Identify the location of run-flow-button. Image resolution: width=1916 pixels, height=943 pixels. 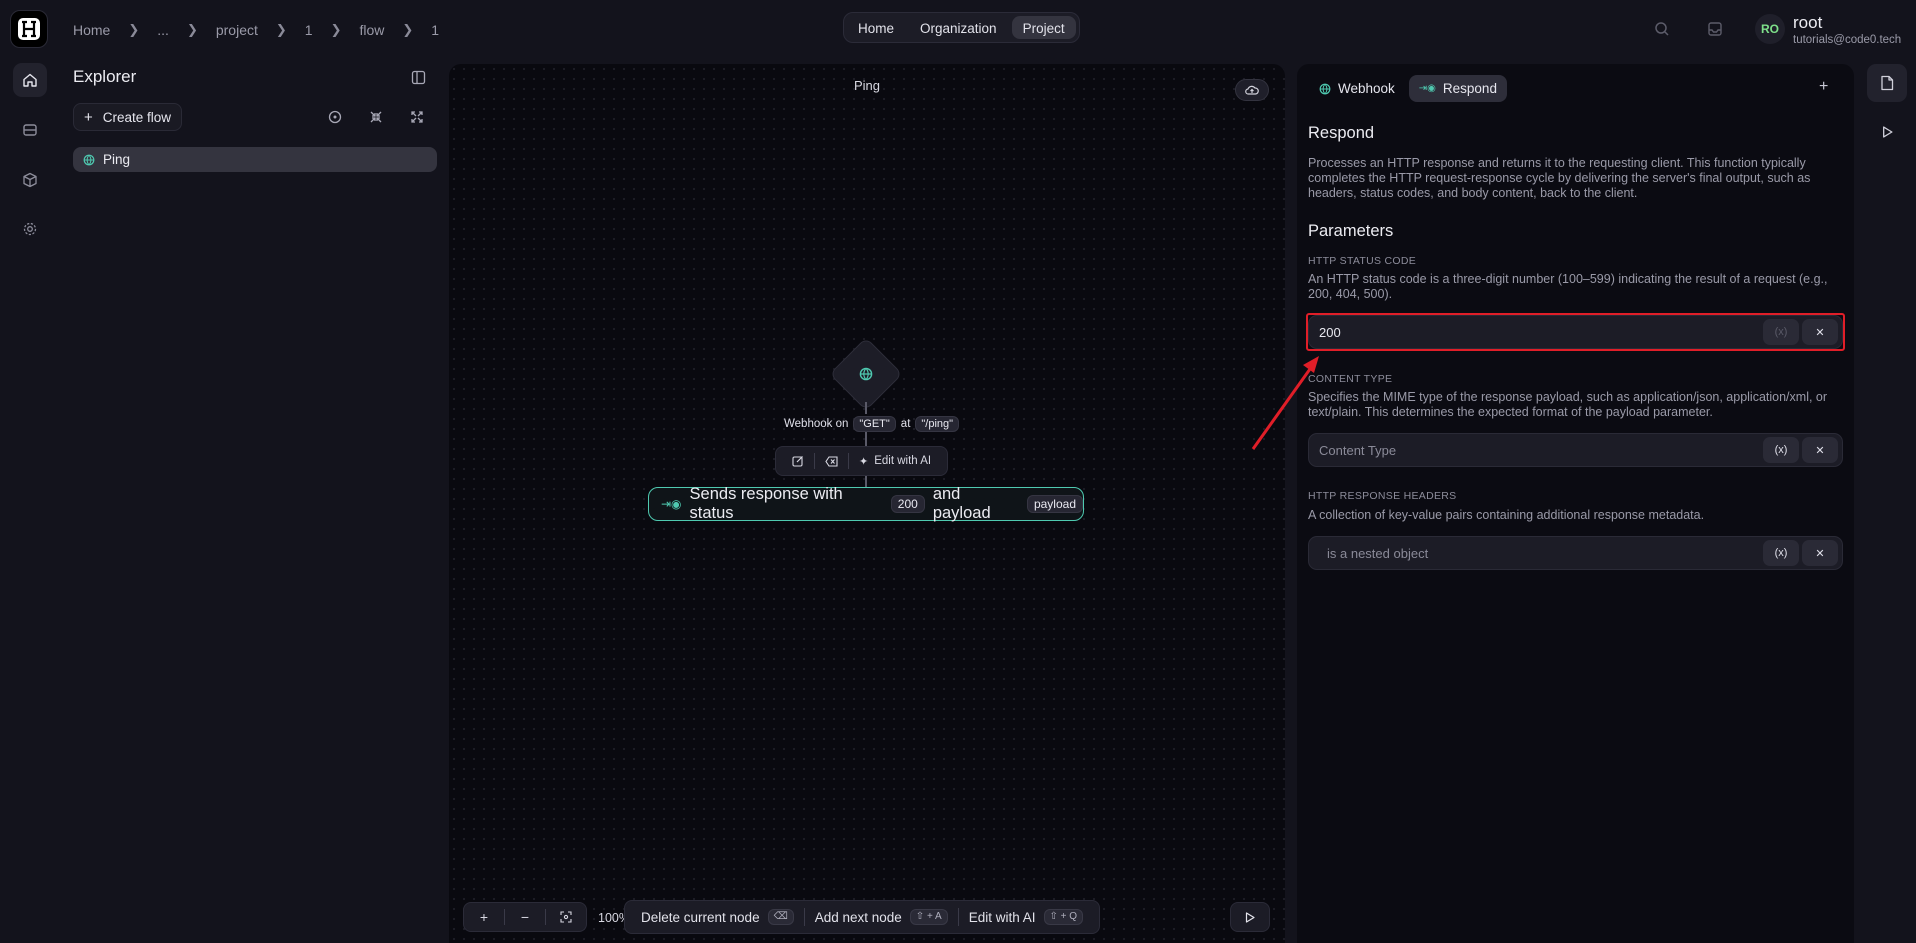
(1250, 917).